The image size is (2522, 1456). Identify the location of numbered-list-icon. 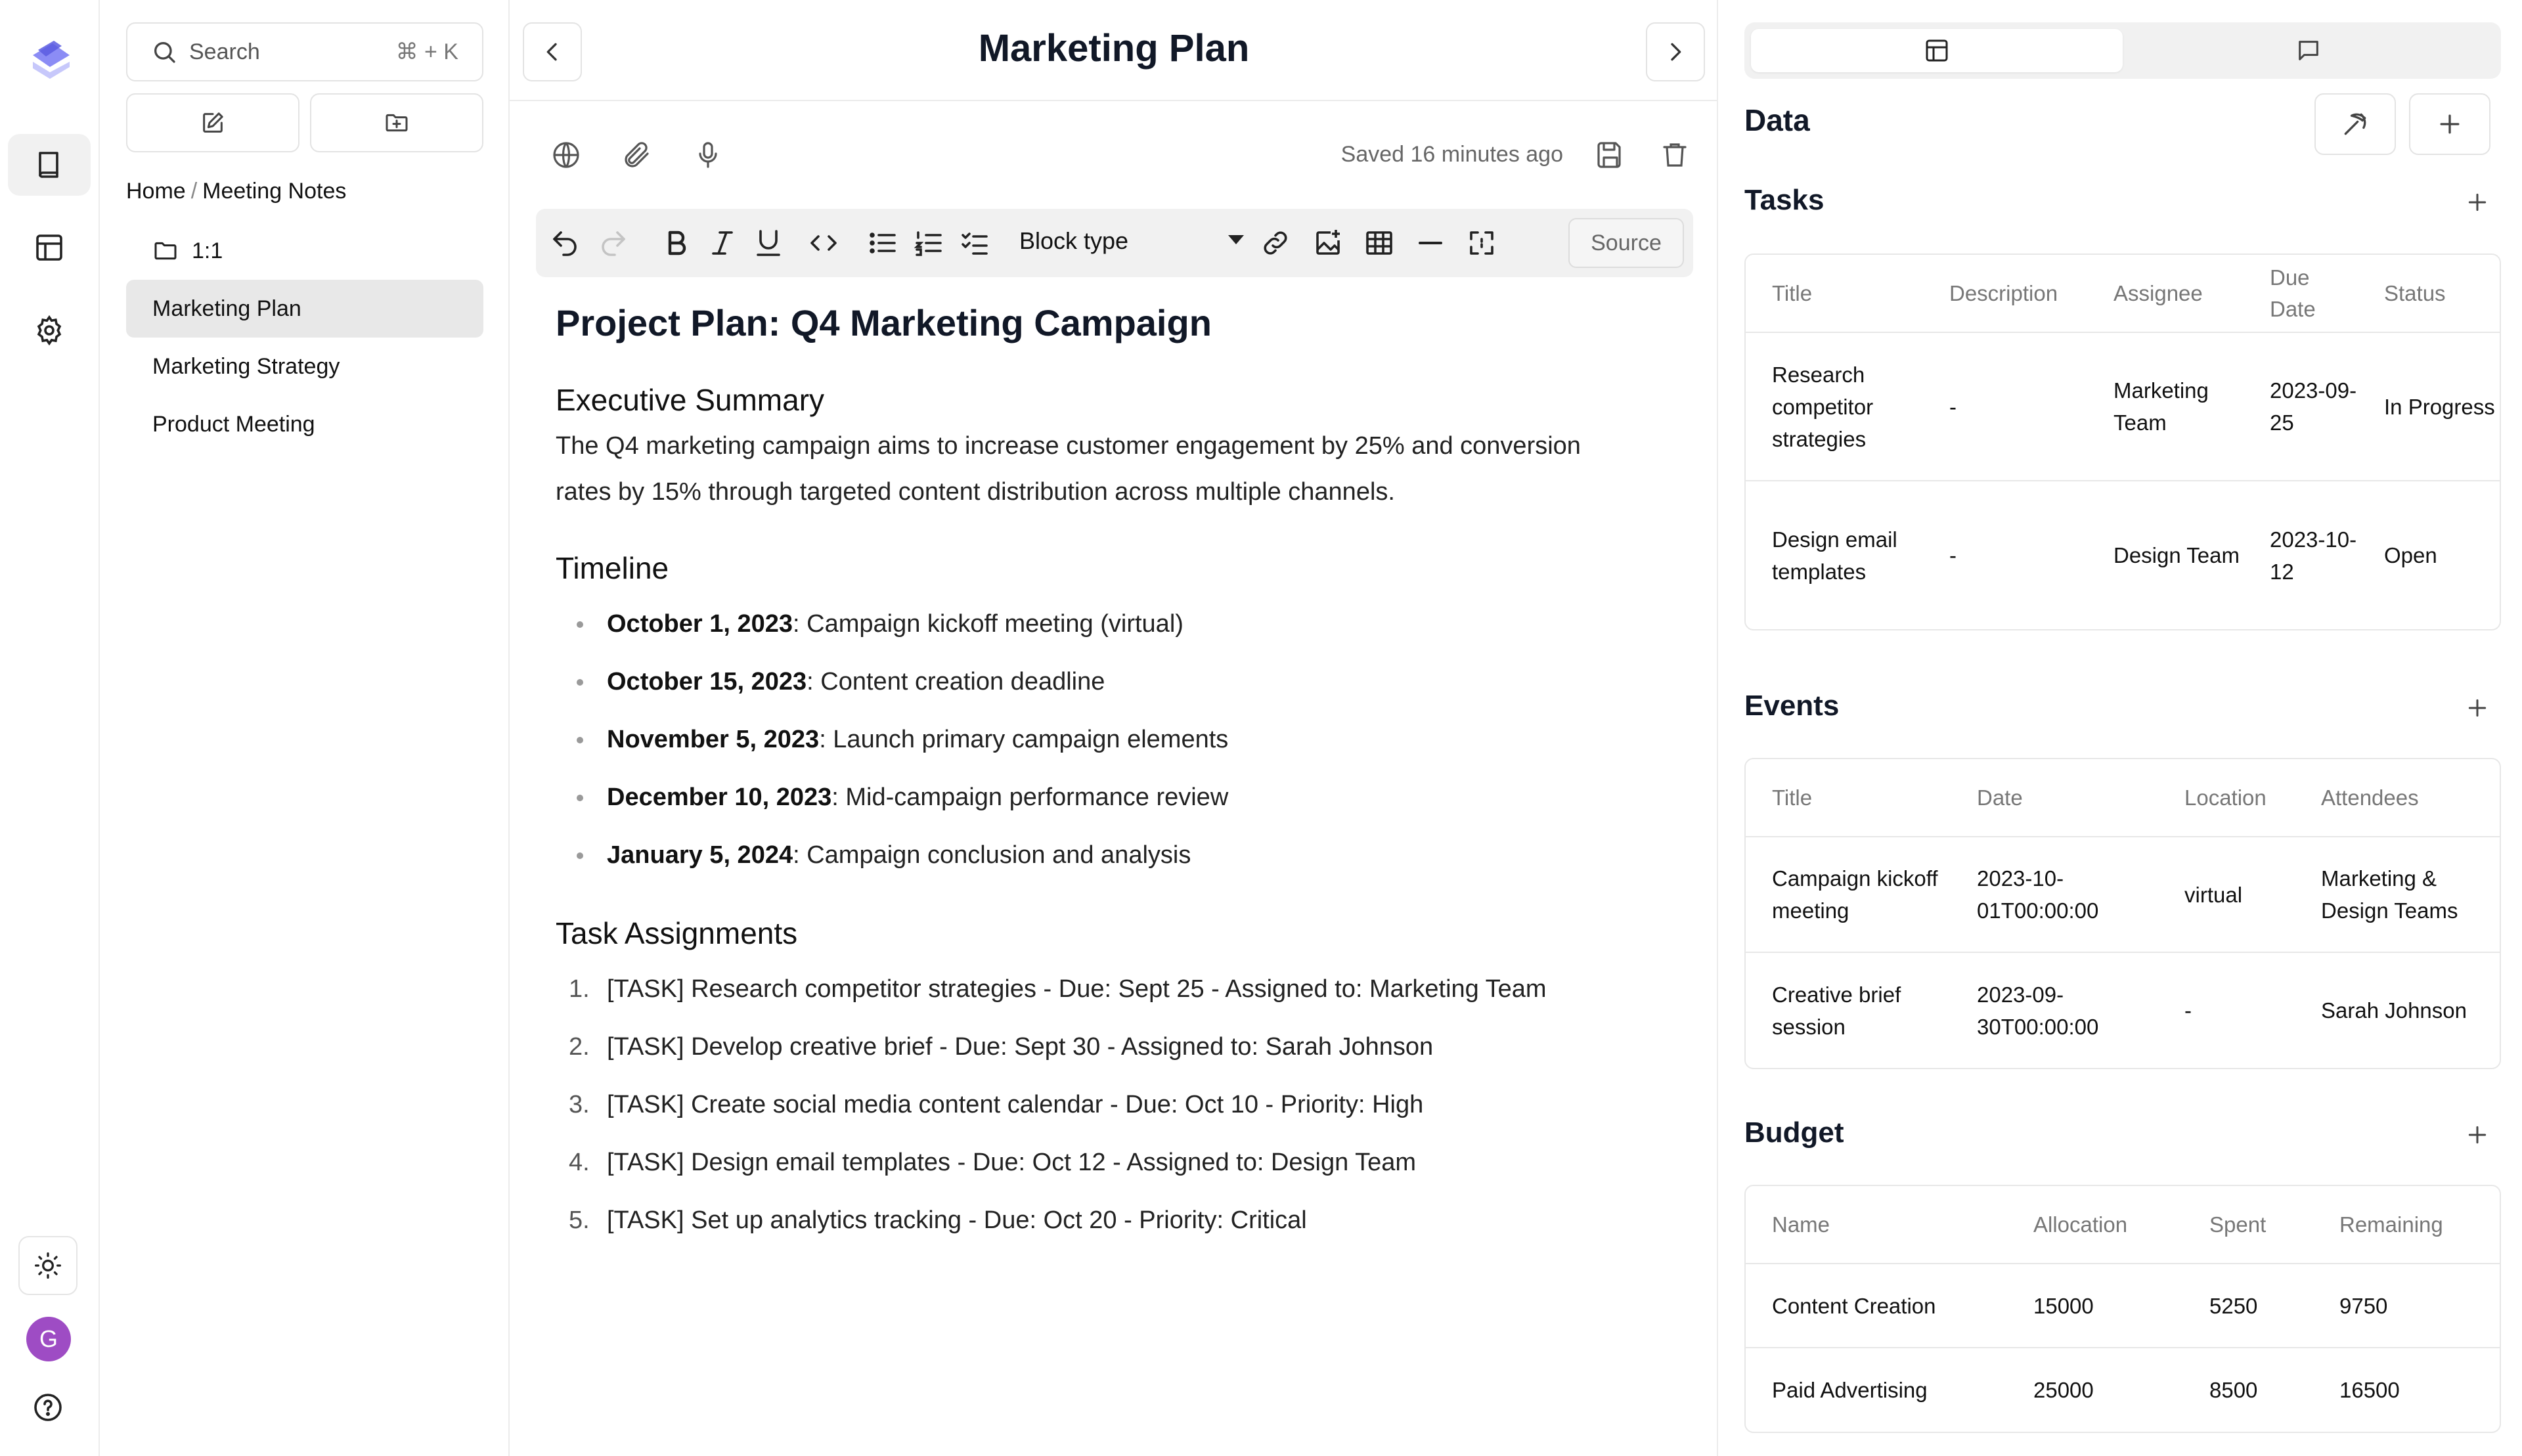
(928, 243).